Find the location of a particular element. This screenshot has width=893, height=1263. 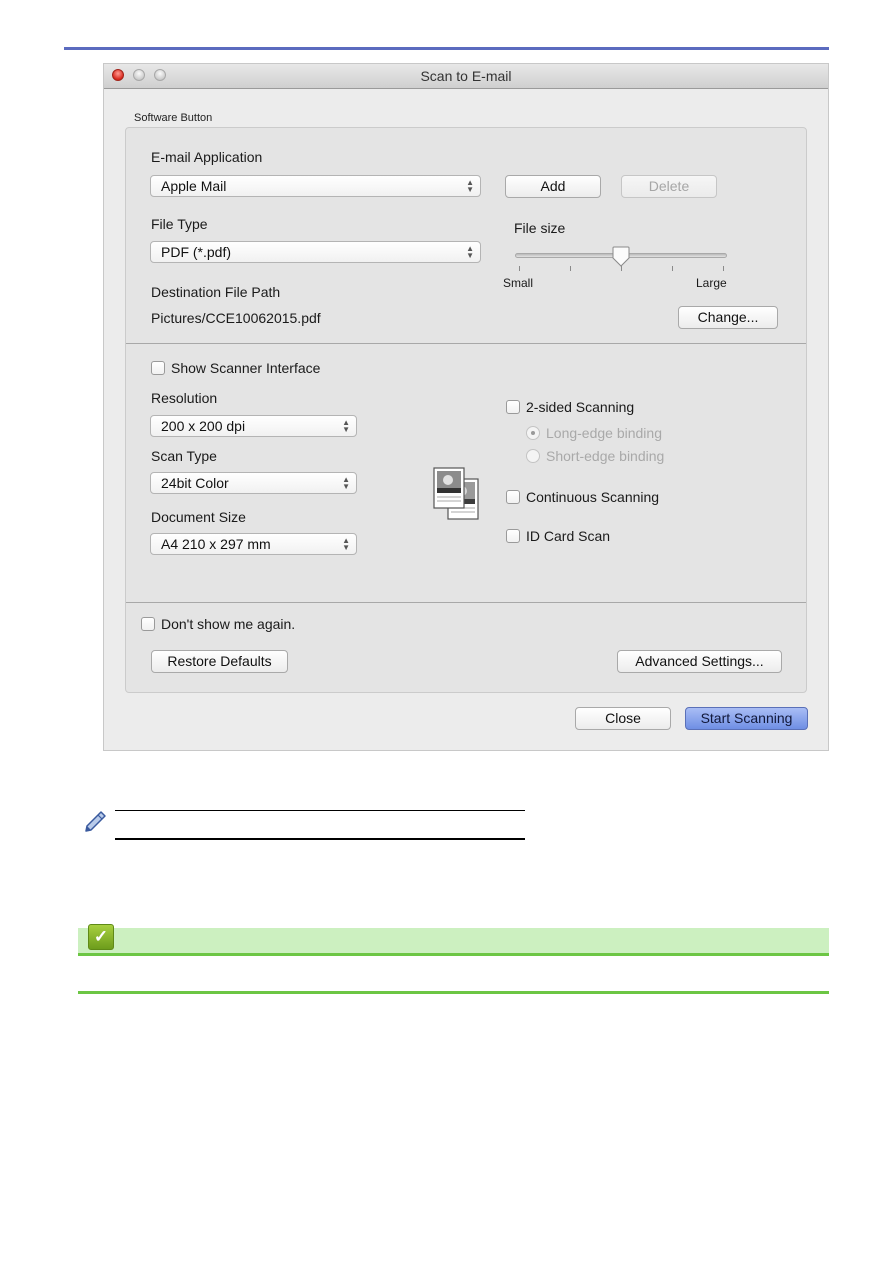

radio-label: Long-edge binding is located at coordinates (604, 433).